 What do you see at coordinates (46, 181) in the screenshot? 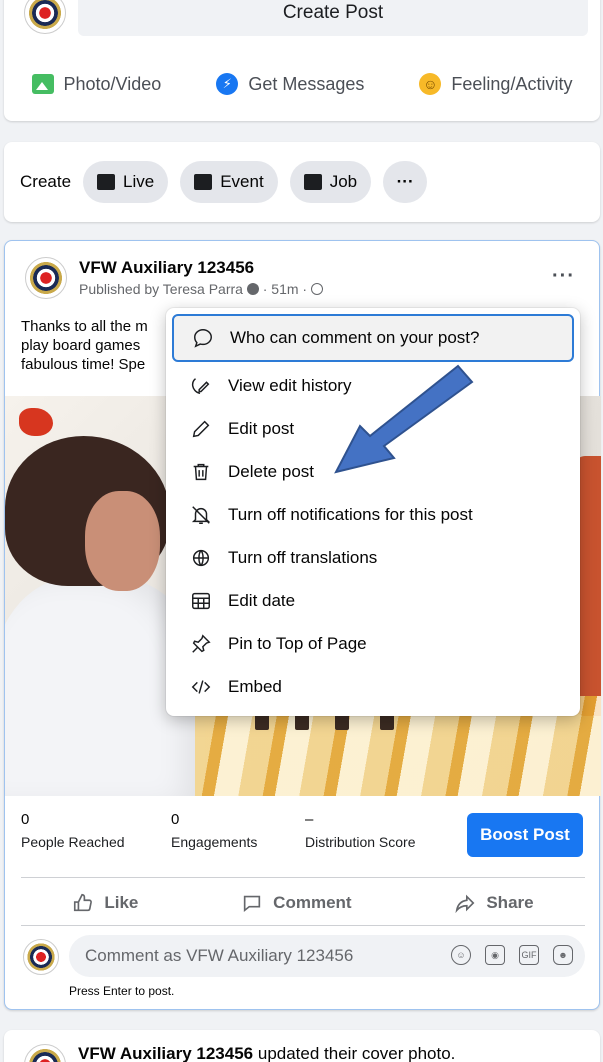
I see `create-label: Create` at bounding box center [46, 181].